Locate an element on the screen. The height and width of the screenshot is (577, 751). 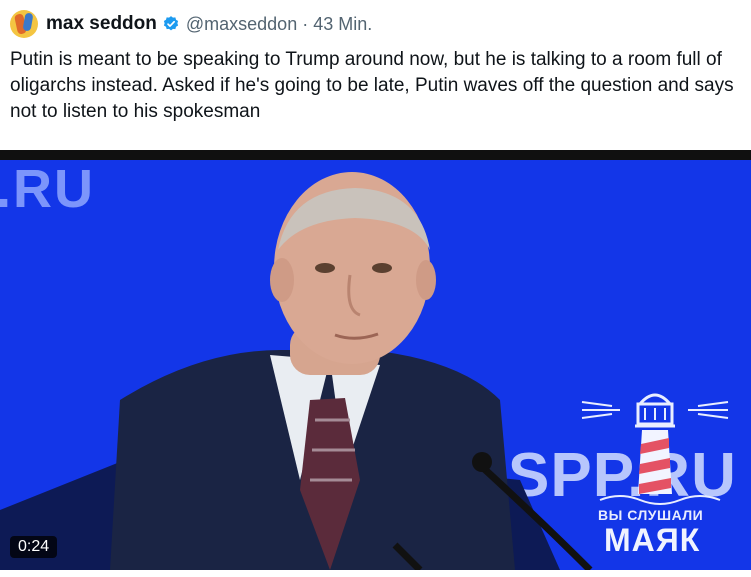
tweet-header: max seddon @maxseddon · 43 Min. is located at coordinates (191, 24).